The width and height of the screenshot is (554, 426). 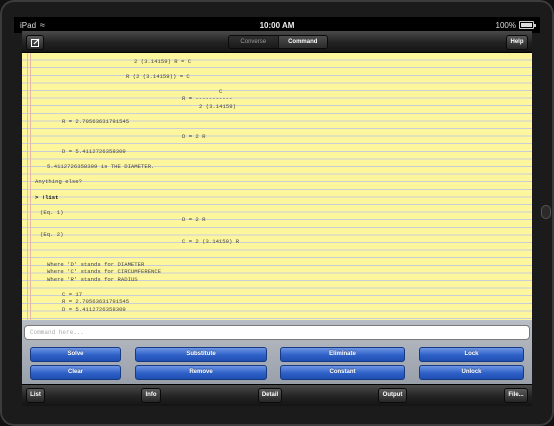 What do you see at coordinates (342, 372) in the screenshot?
I see `constant-button: Constant` at bounding box center [342, 372].